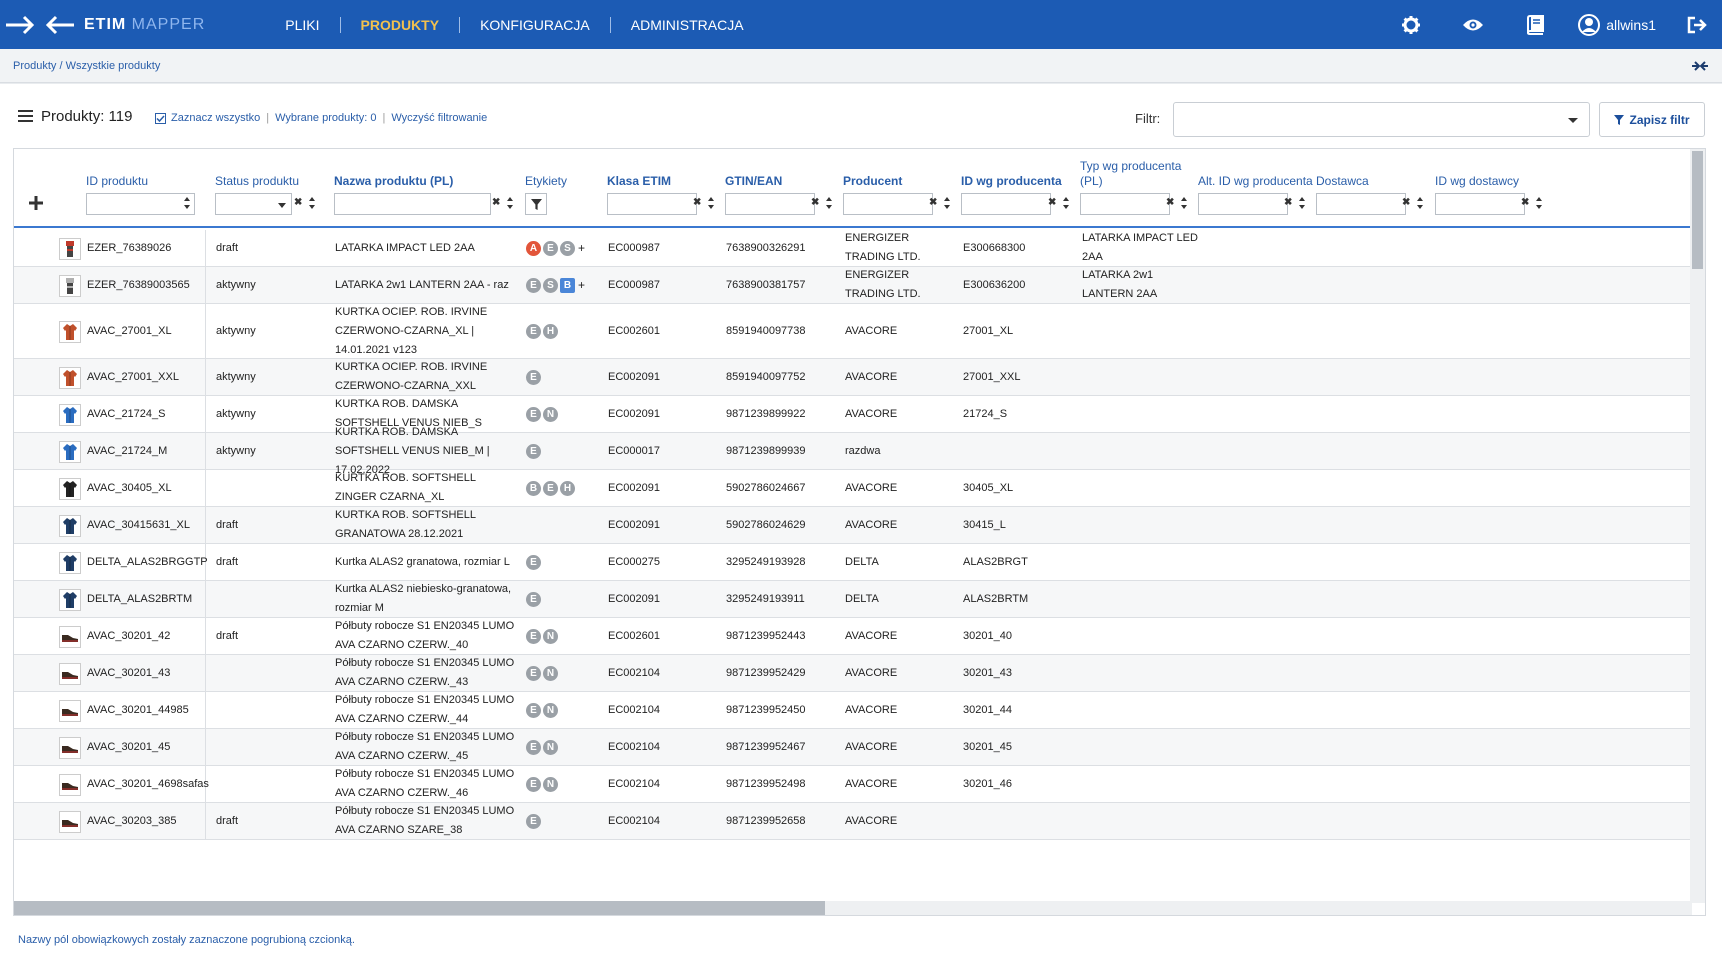  What do you see at coordinates (303, 24) in the screenshot?
I see `nav-item-pliki: PLIKI` at bounding box center [303, 24].